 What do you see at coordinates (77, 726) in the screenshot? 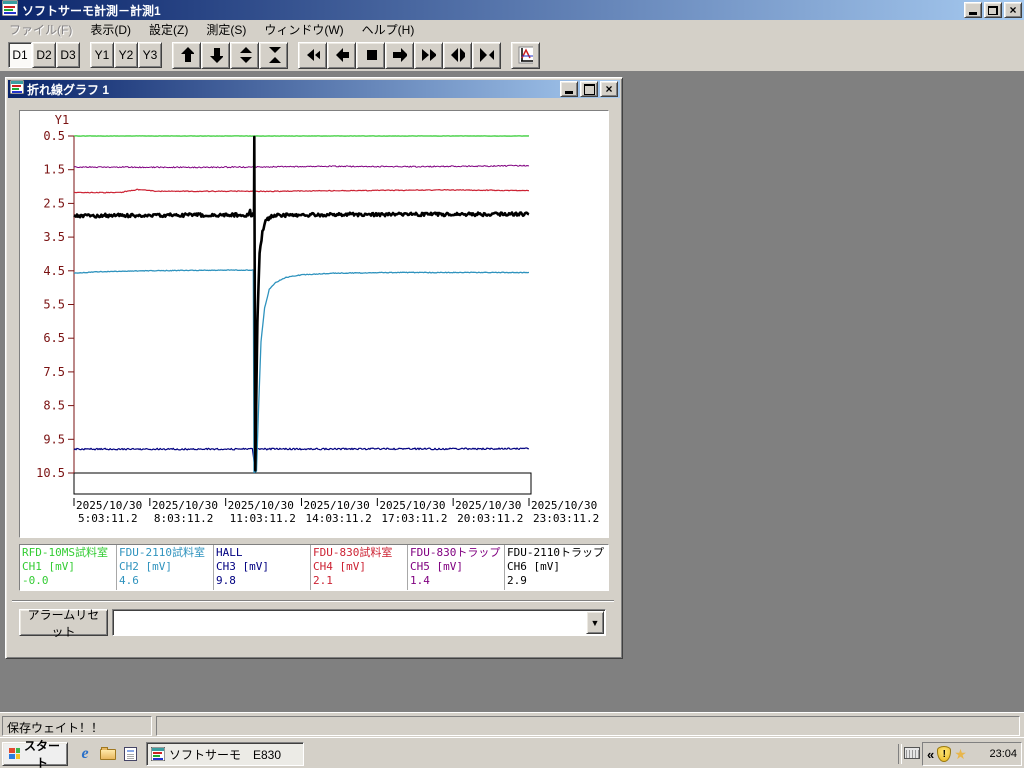
I see `status-message: 保存ウェイト！！` at bounding box center [77, 726].